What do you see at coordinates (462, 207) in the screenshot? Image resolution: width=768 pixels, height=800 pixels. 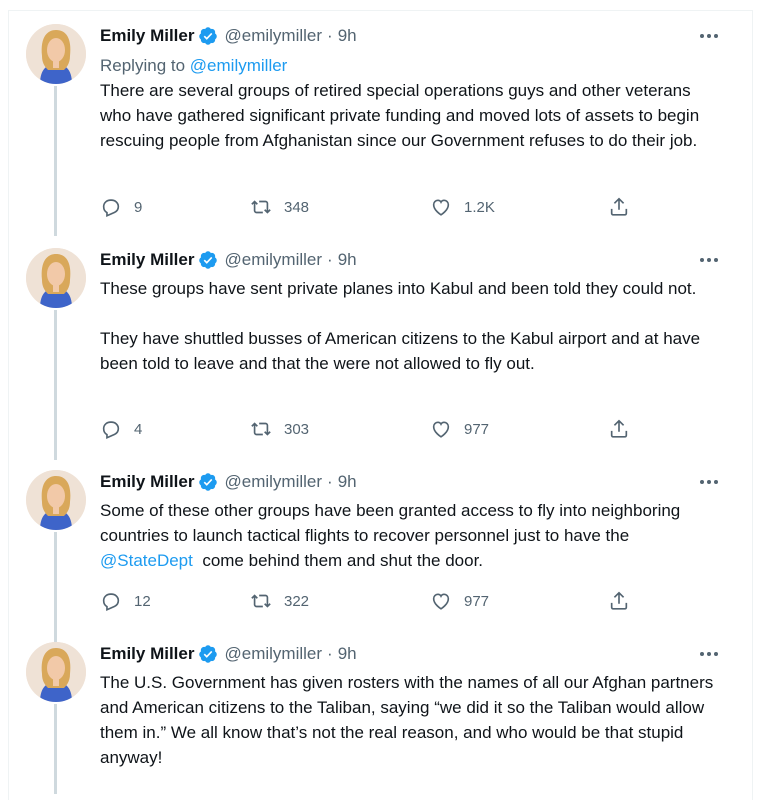 I see `like-button: 1.2K` at bounding box center [462, 207].